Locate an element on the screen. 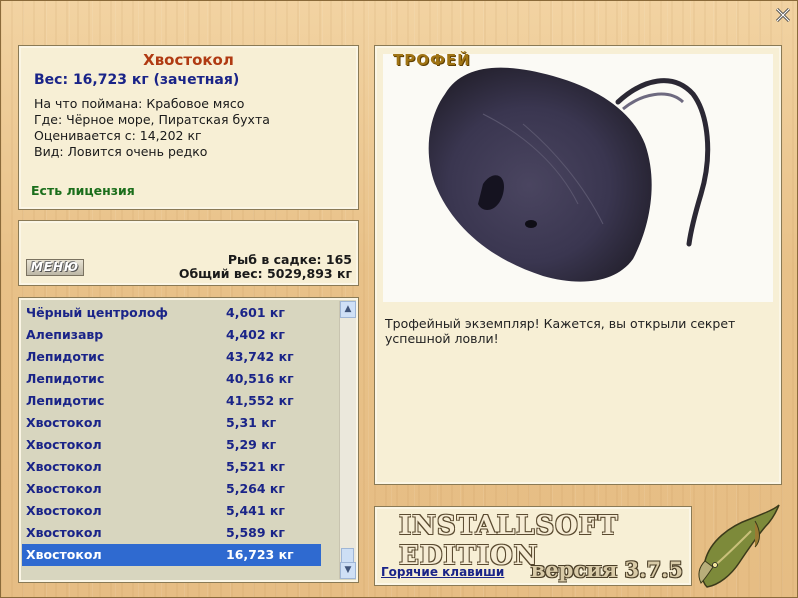  hotkeys-link: Горячие клавиши is located at coordinates (442, 572).